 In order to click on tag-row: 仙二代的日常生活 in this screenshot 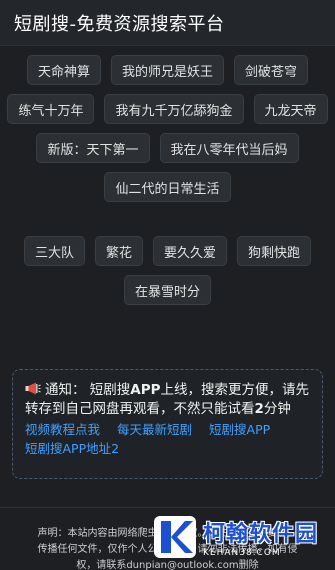, I will do `click(167, 187)`.